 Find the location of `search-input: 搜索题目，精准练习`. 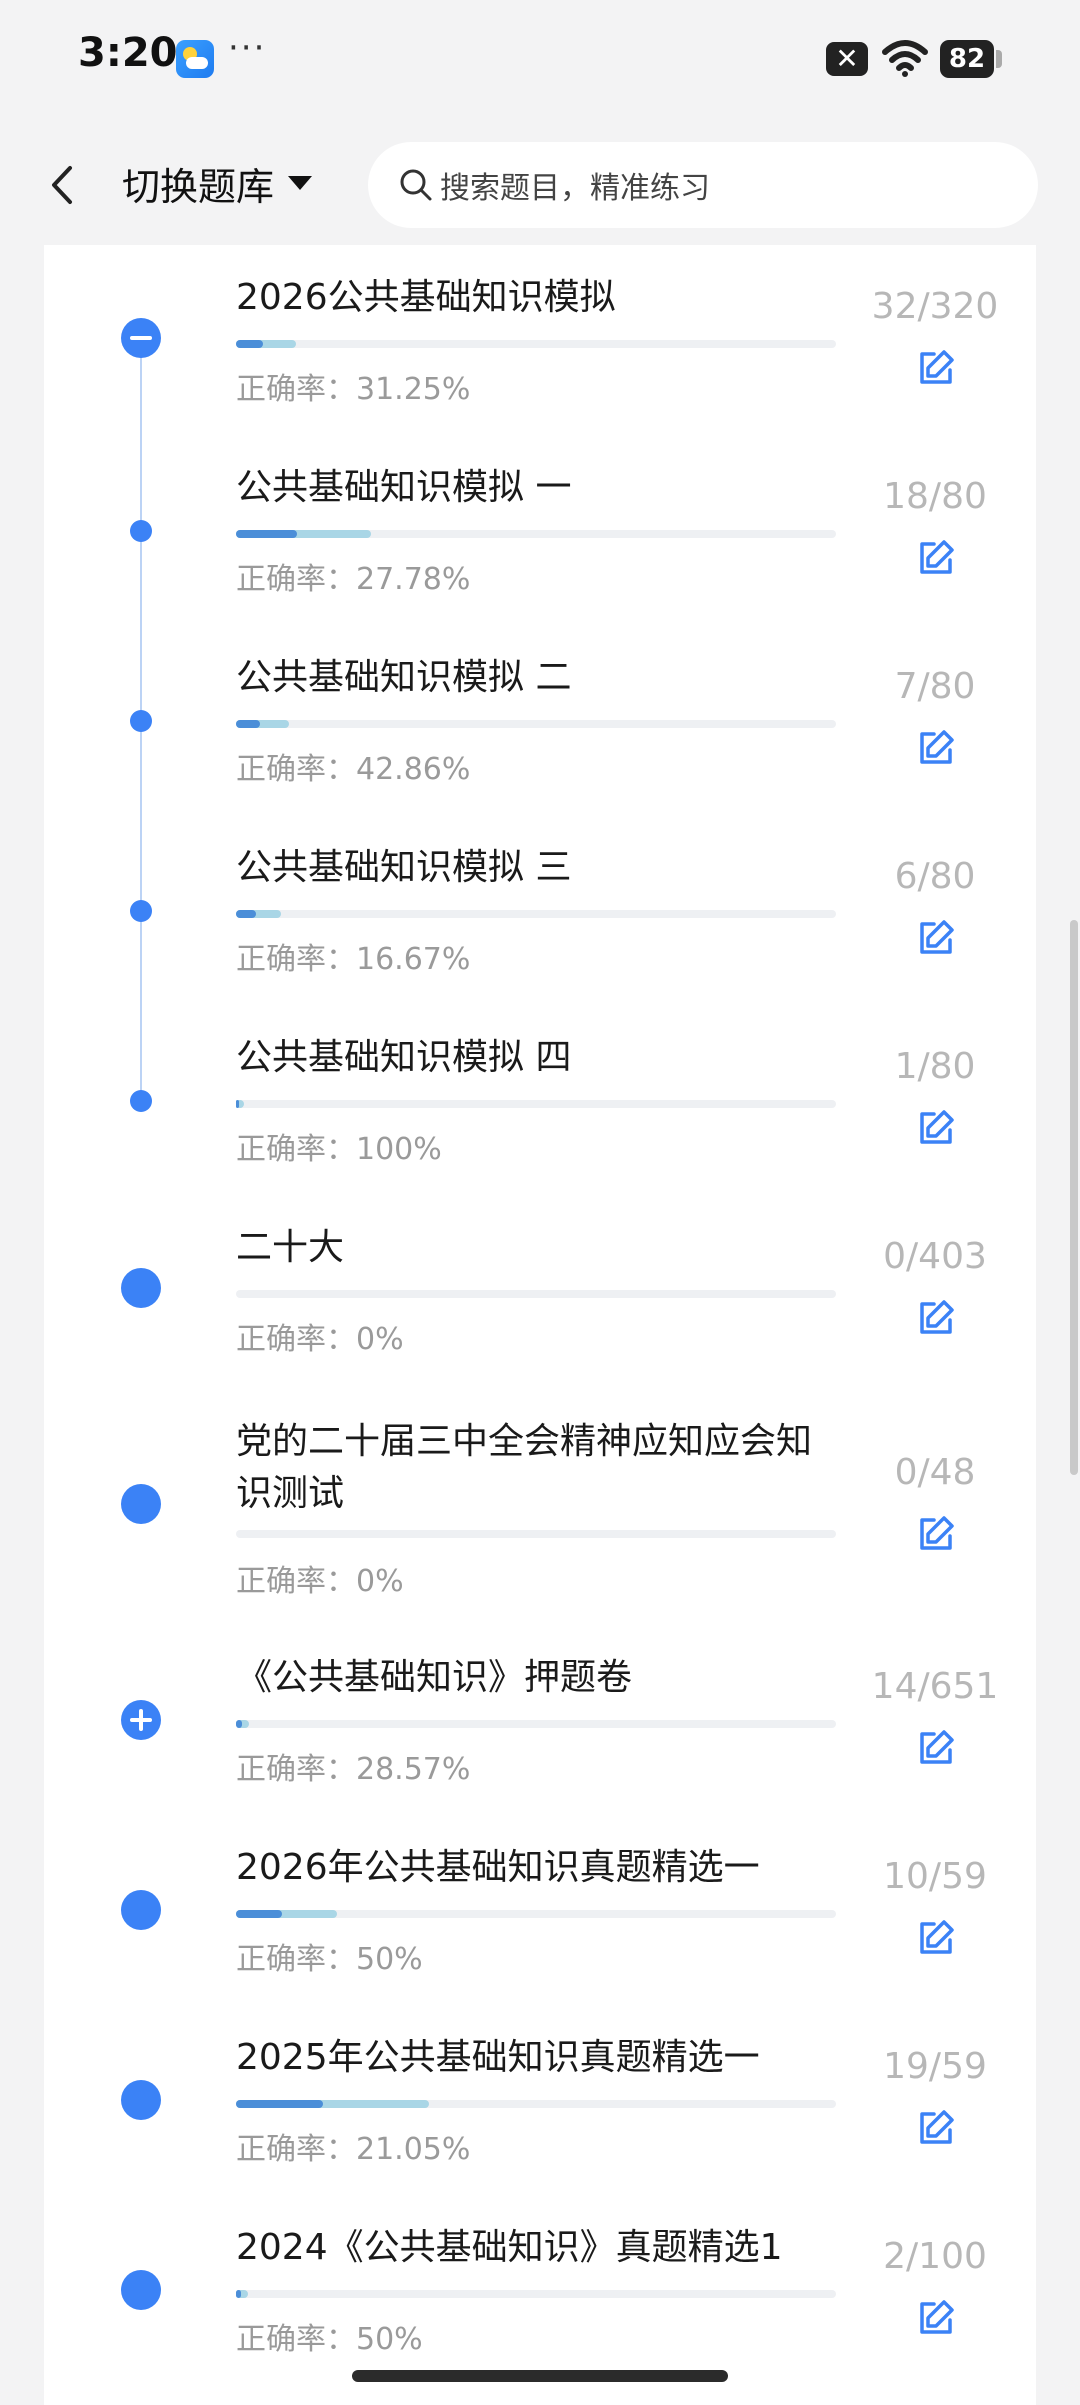

search-input: 搜索题目，精准练习 is located at coordinates (703, 185).